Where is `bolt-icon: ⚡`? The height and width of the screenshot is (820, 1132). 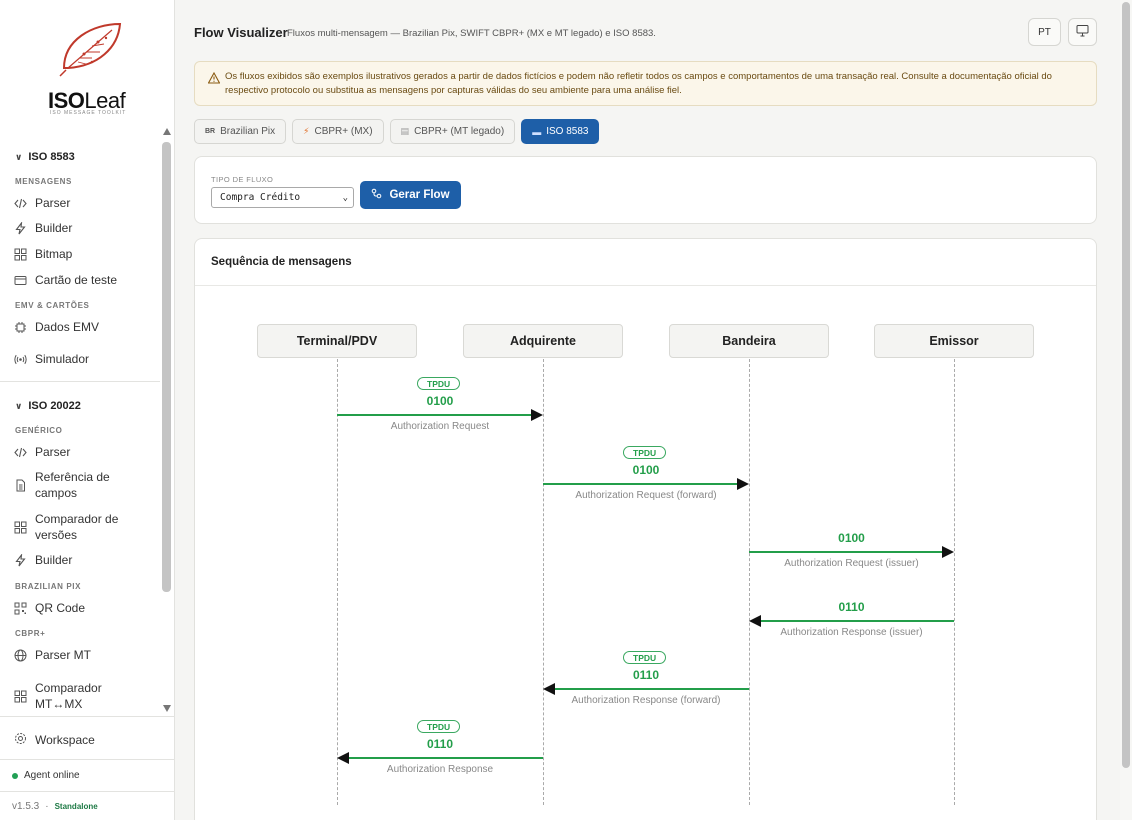
bolt-icon: ⚡ is located at coordinates (306, 131).